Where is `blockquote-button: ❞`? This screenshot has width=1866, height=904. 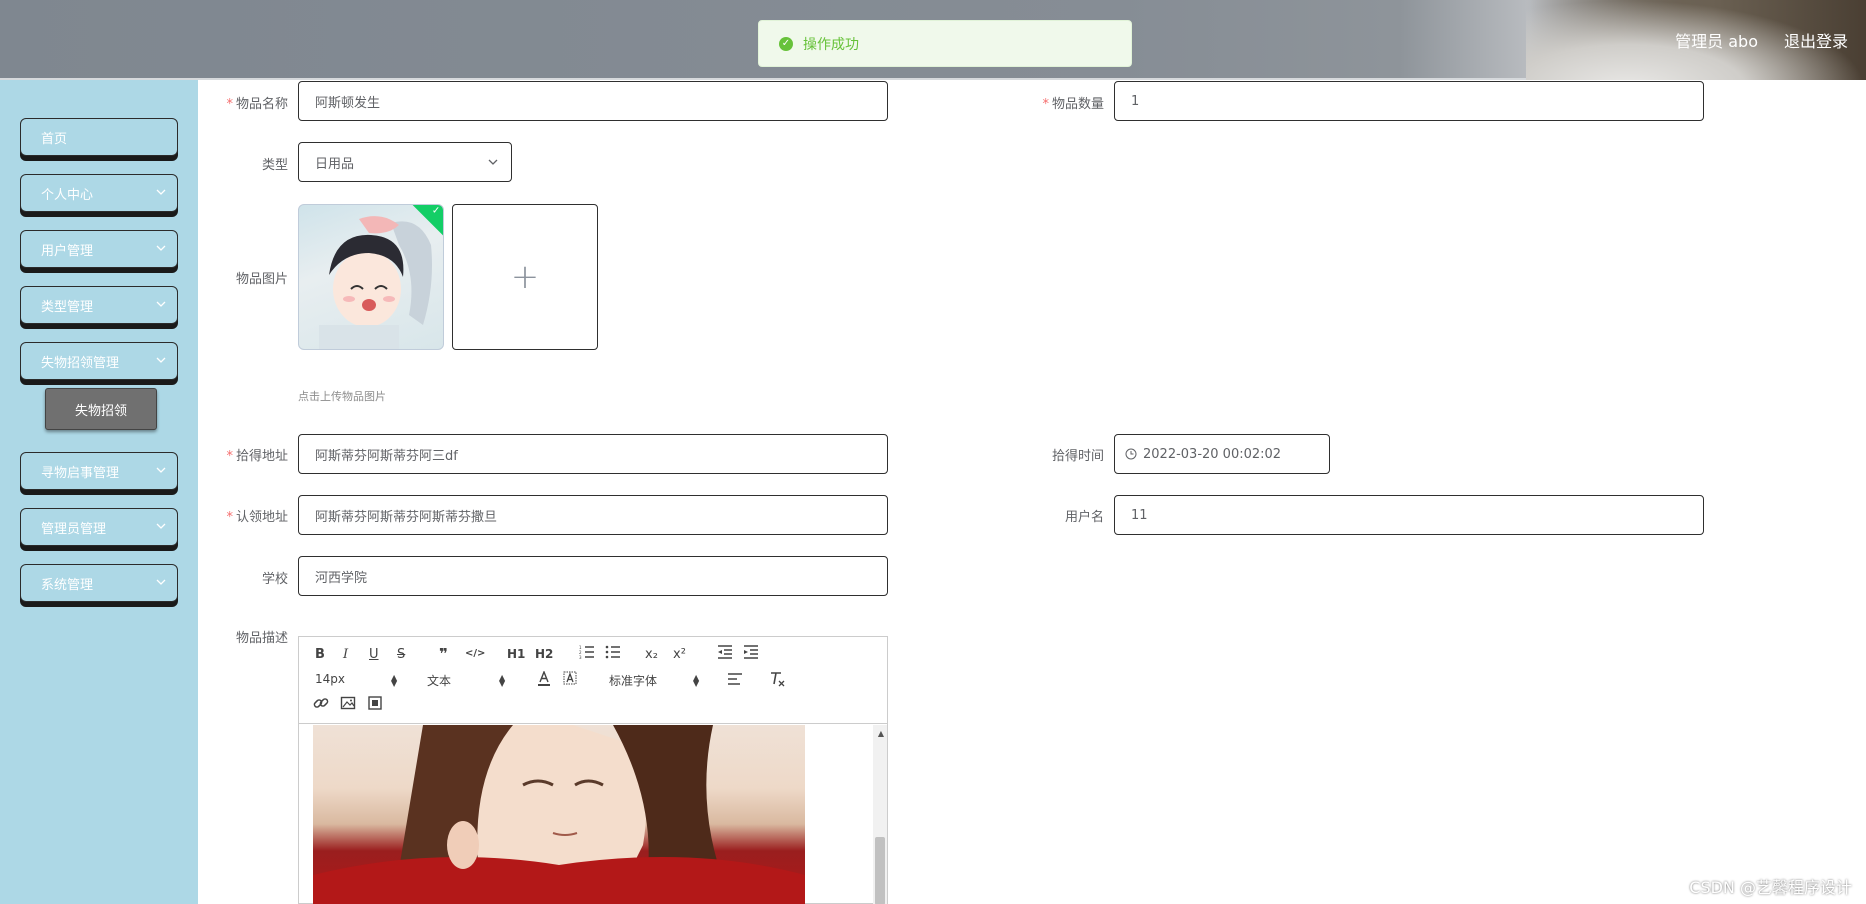
blockquote-button: ❞ is located at coordinates (443, 654).